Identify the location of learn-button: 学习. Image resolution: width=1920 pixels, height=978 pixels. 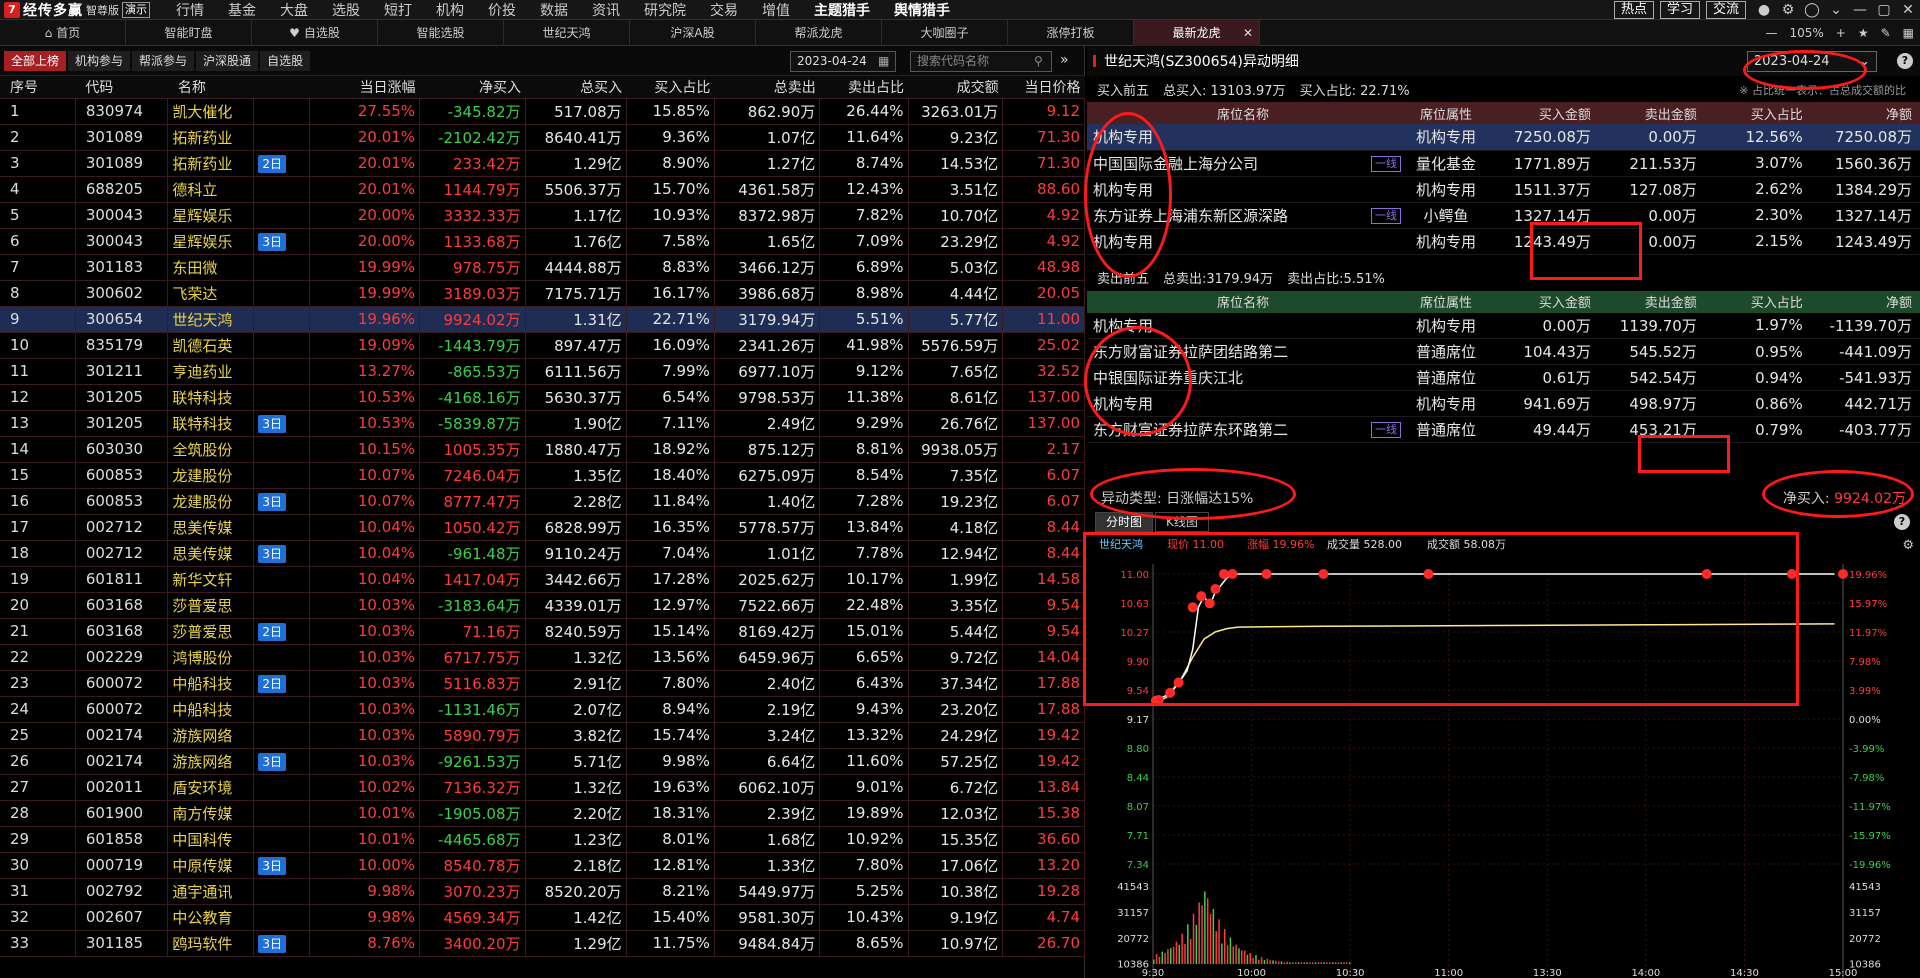
(1679, 10).